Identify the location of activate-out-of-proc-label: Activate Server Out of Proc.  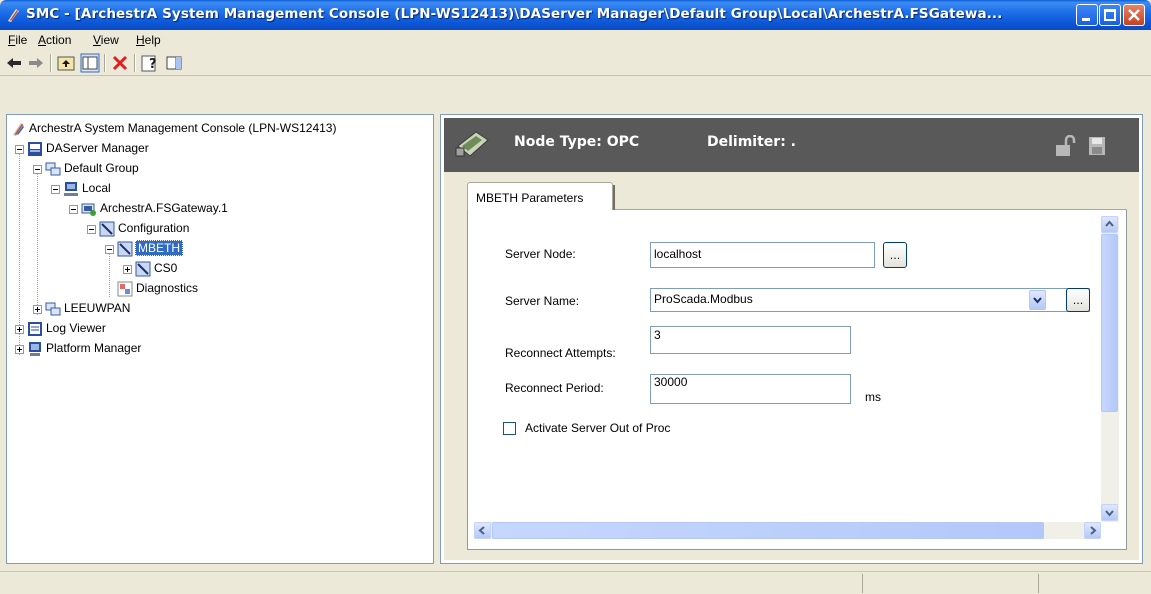
(598, 428).